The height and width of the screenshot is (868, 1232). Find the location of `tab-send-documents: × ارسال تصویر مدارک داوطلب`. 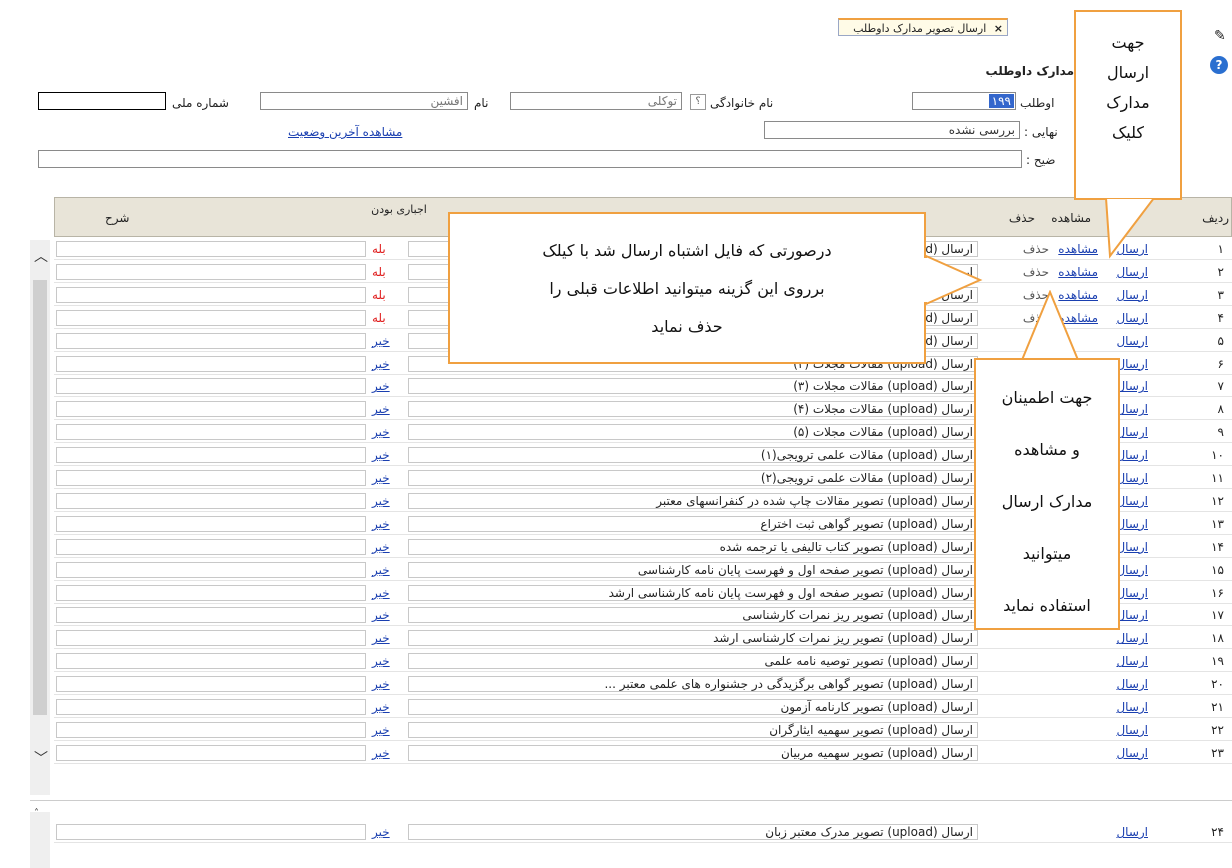

tab-send-documents: × ارسال تصویر مدارک داوطلب is located at coordinates (923, 27).